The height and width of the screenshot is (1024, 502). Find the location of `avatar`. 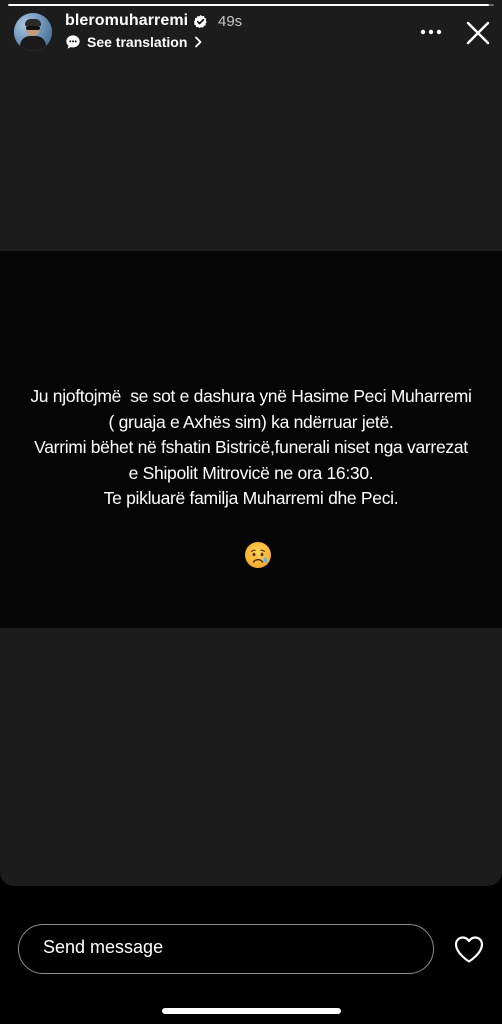

avatar is located at coordinates (33, 32).